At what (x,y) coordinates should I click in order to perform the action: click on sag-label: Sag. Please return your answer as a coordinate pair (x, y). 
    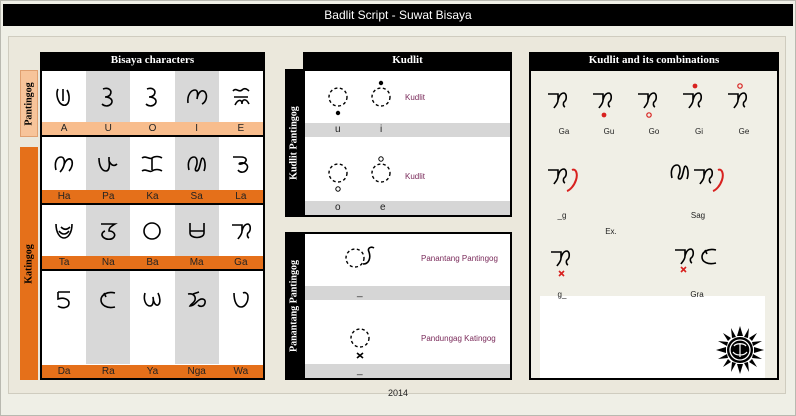
    Looking at the image, I should click on (698, 215).